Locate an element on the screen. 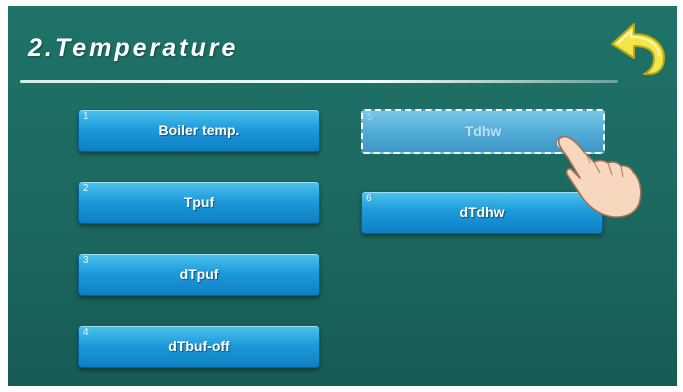 The image size is (683, 392). menu-button-label: Boiler temp. is located at coordinates (199, 130).